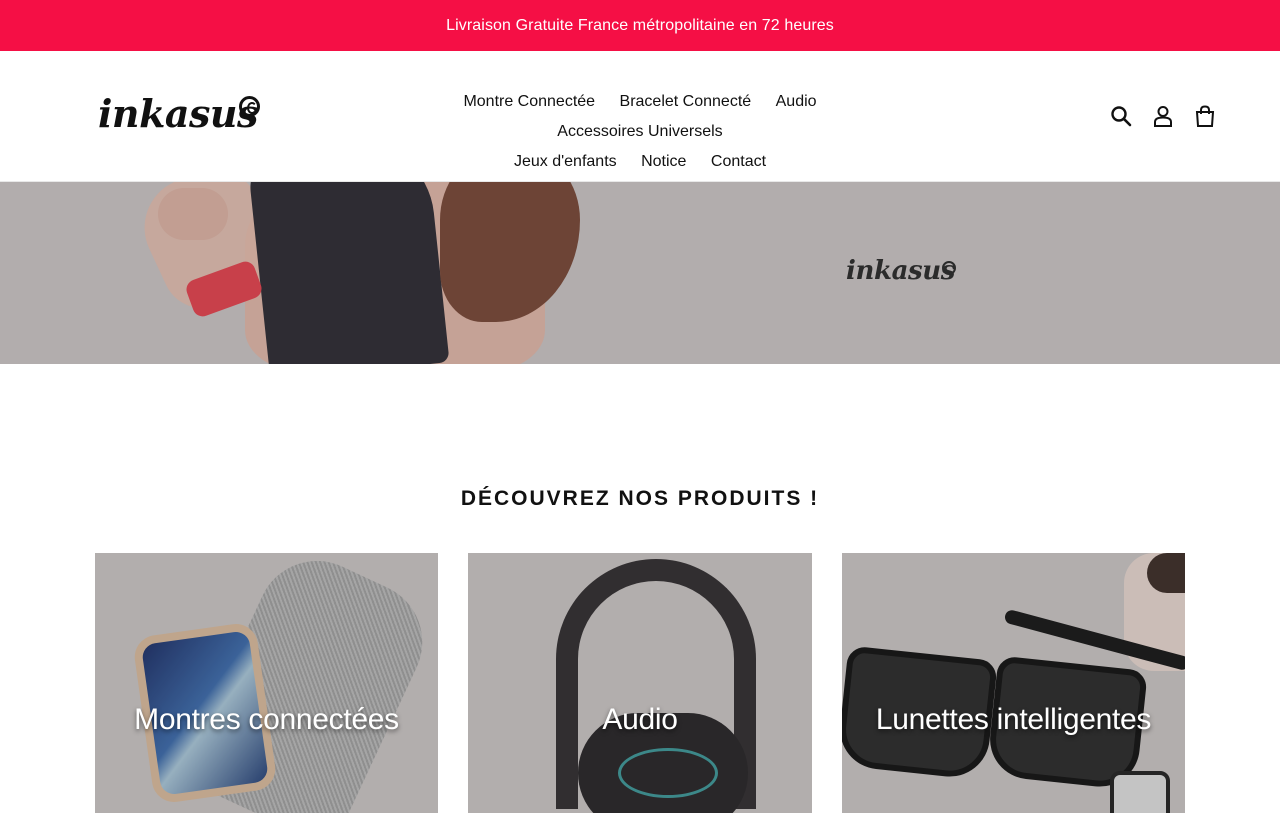 This screenshot has height=813, width=1280. I want to click on search-button, so click(1121, 116).